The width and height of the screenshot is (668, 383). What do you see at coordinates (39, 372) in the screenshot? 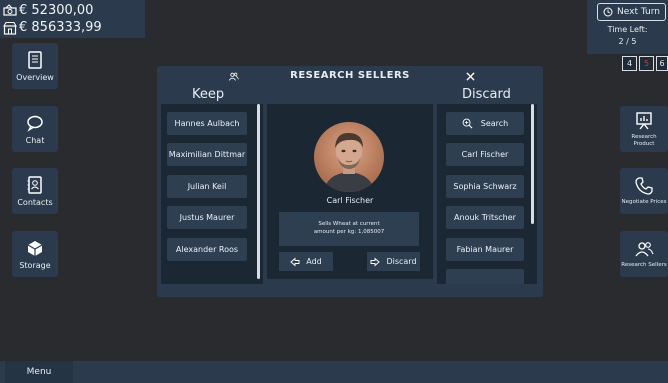
I see `menu-button: Menu` at bounding box center [39, 372].